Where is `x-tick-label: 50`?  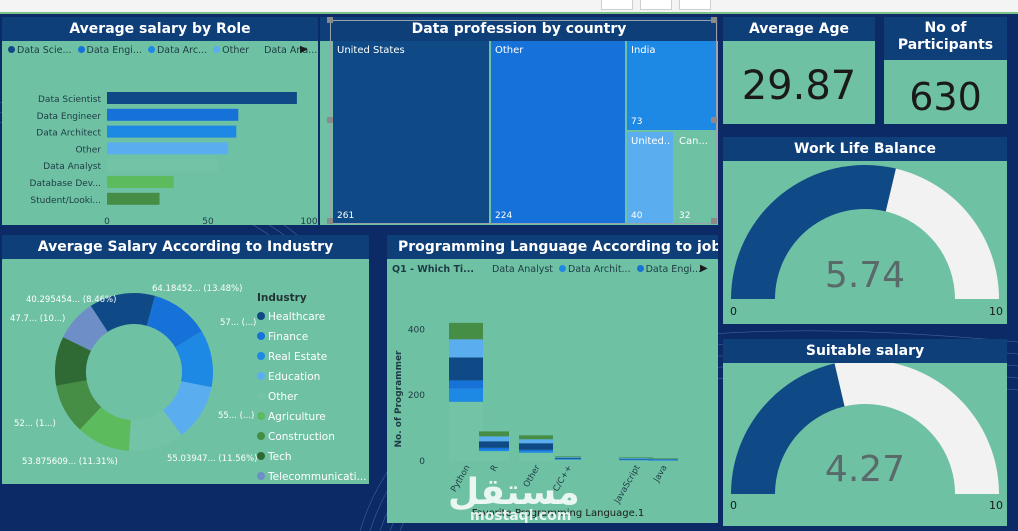 x-tick-label: 50 is located at coordinates (208, 221).